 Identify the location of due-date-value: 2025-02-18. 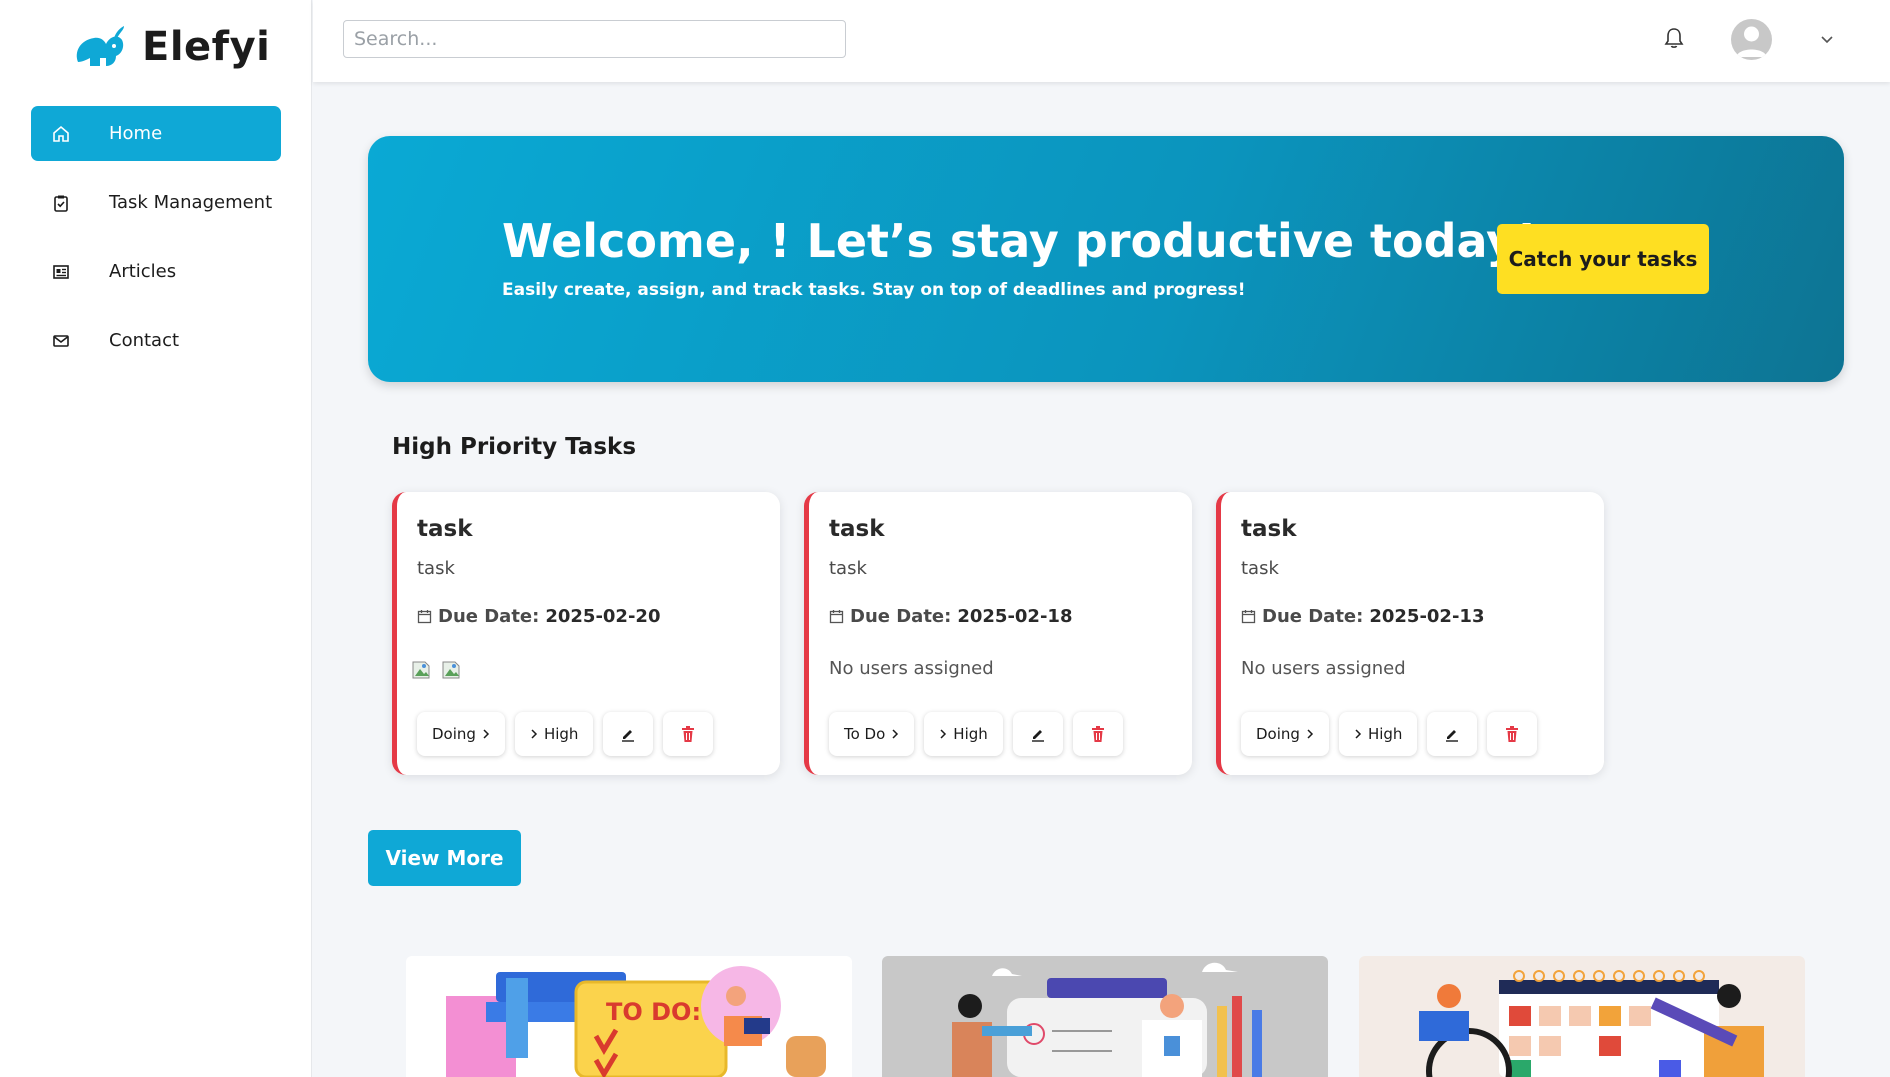
(1015, 616).